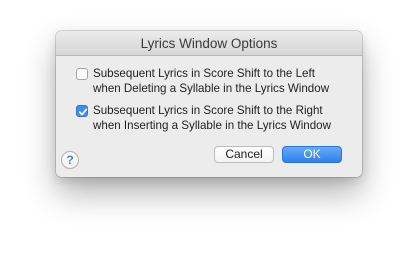 The width and height of the screenshot is (418, 257). I want to click on cancel-button: Cancel, so click(244, 154).